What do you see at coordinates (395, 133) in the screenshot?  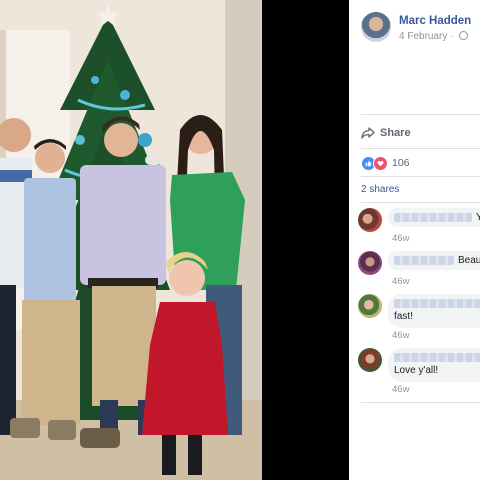 I see `share-label: Share` at bounding box center [395, 133].